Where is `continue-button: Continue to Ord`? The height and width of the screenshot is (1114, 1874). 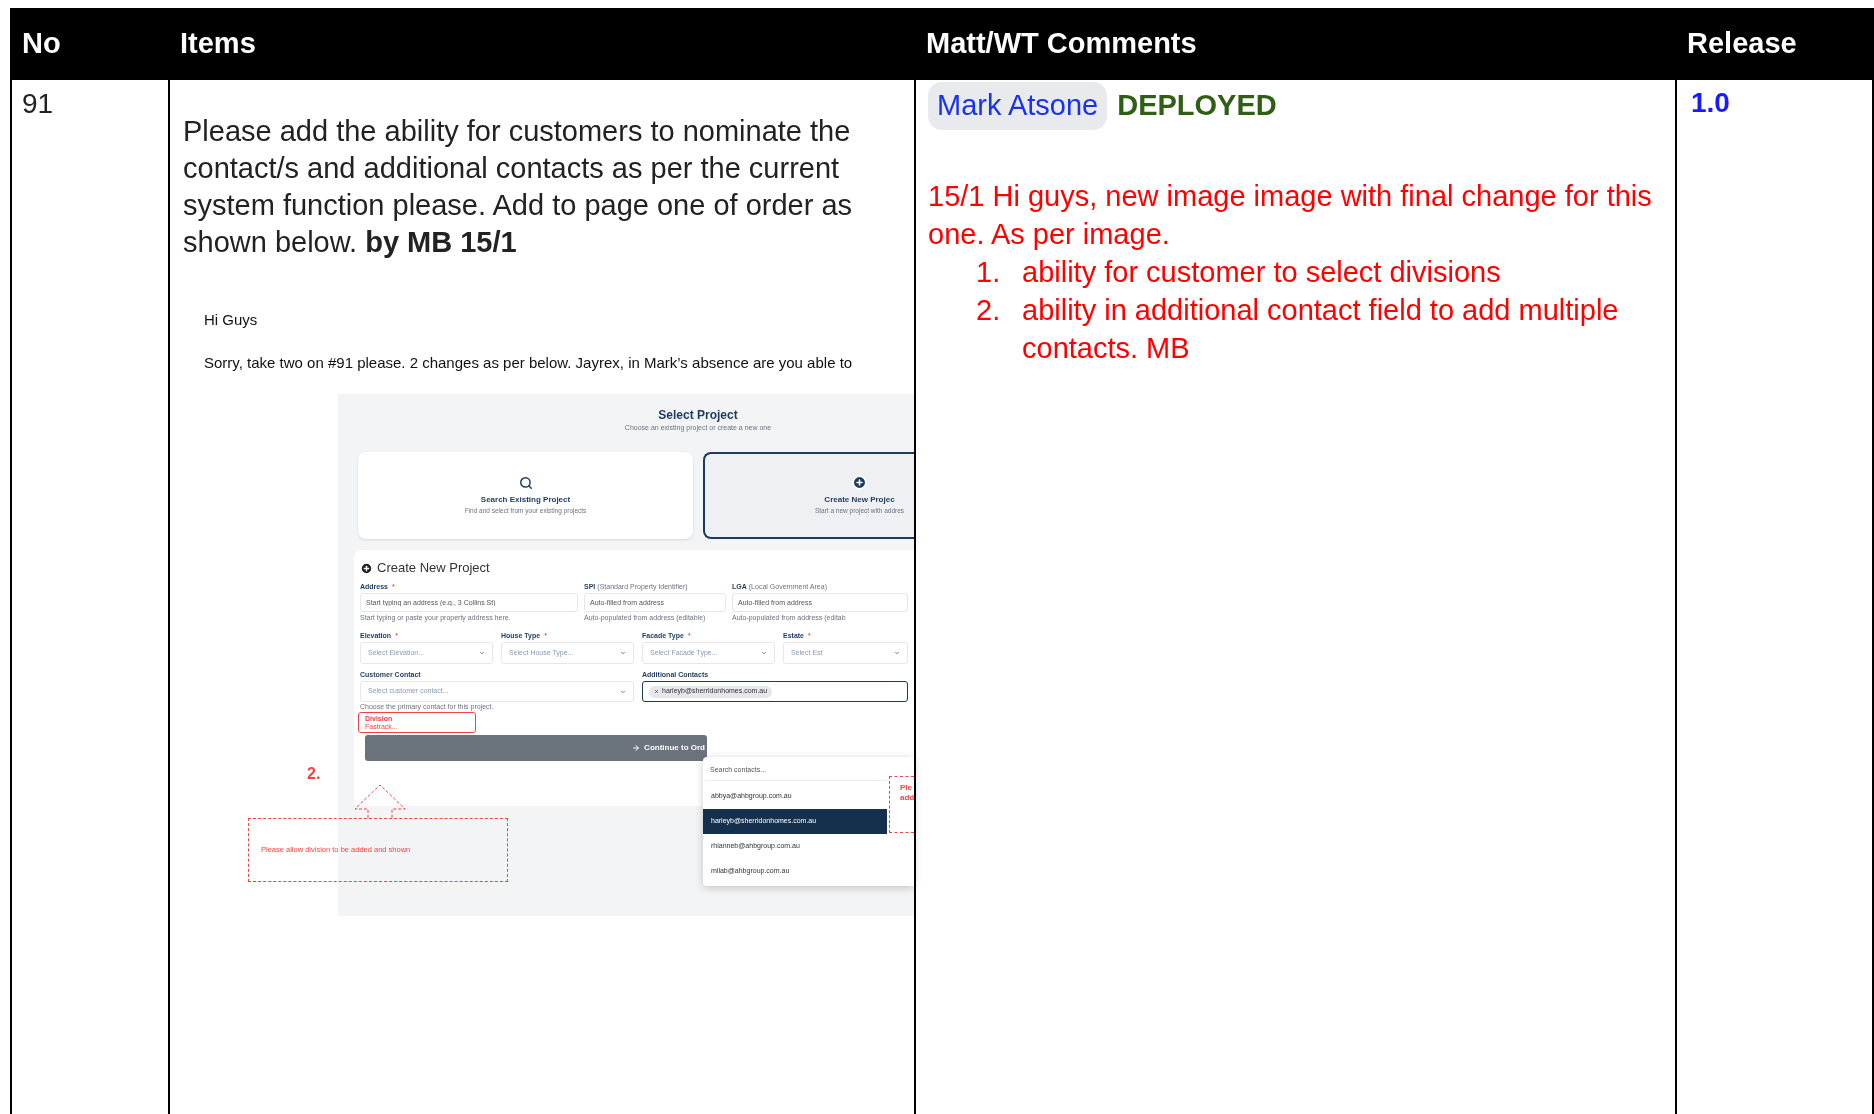 continue-button: Continue to Ord is located at coordinates (536, 748).